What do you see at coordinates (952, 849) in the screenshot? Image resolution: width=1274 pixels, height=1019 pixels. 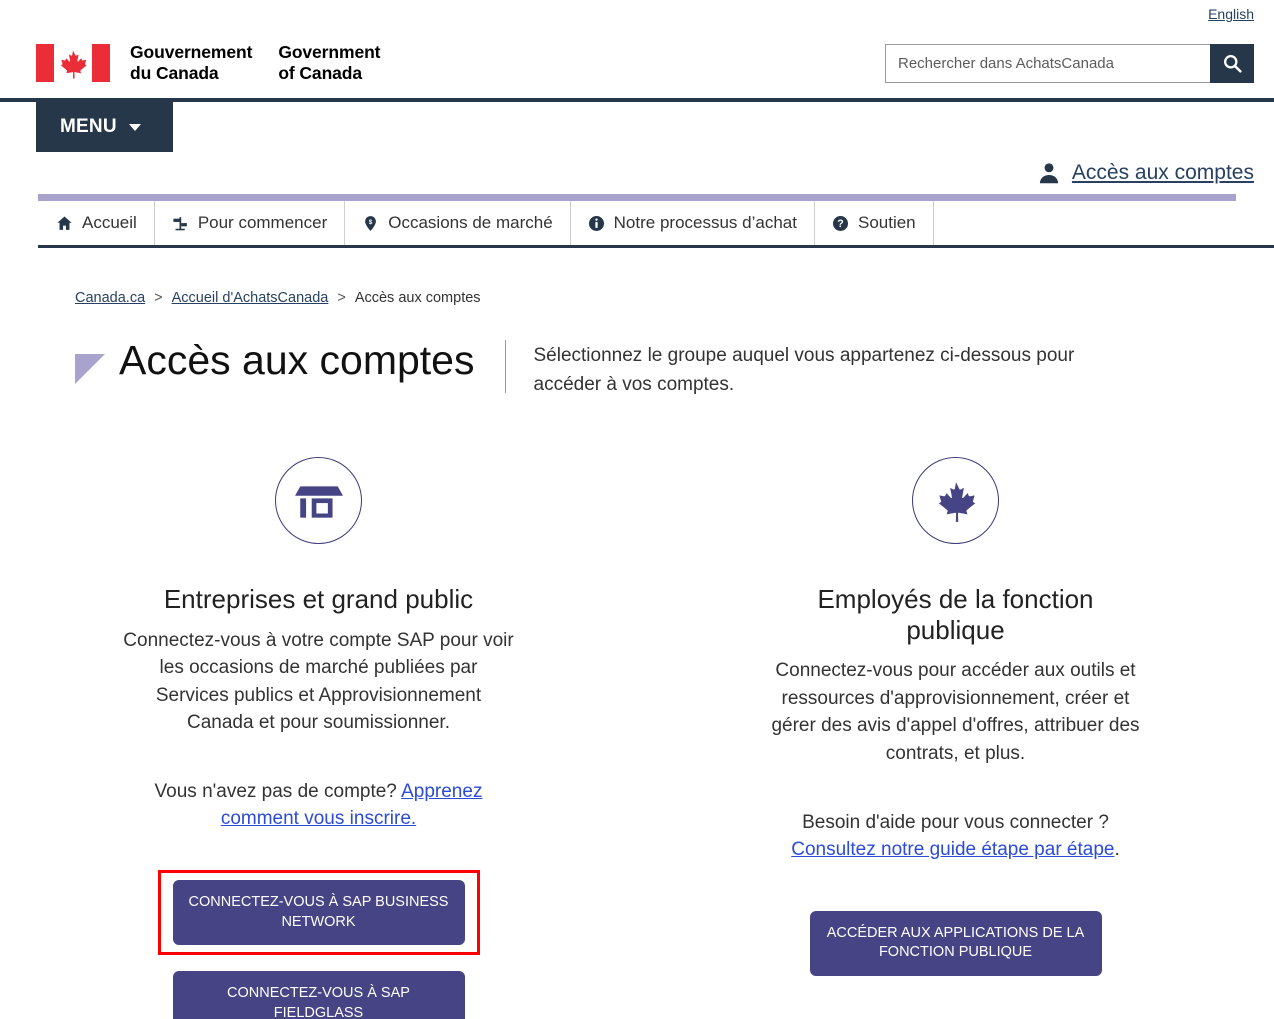 I see `link-consultez-notre-guide: Consultez notre guide étape par étape` at bounding box center [952, 849].